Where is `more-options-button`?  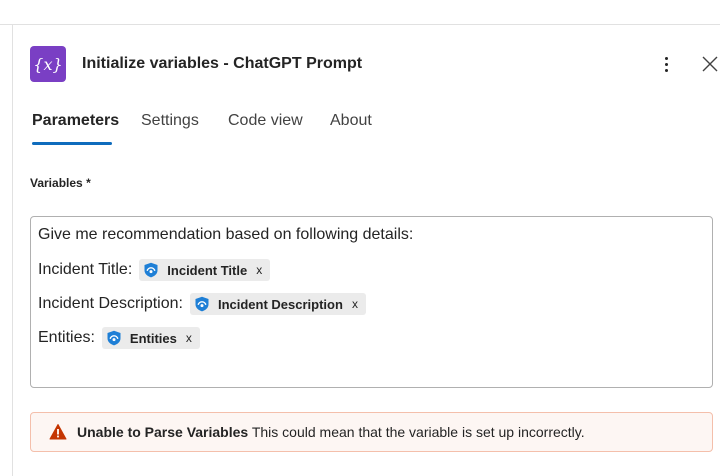
more-options-button is located at coordinates (666, 64).